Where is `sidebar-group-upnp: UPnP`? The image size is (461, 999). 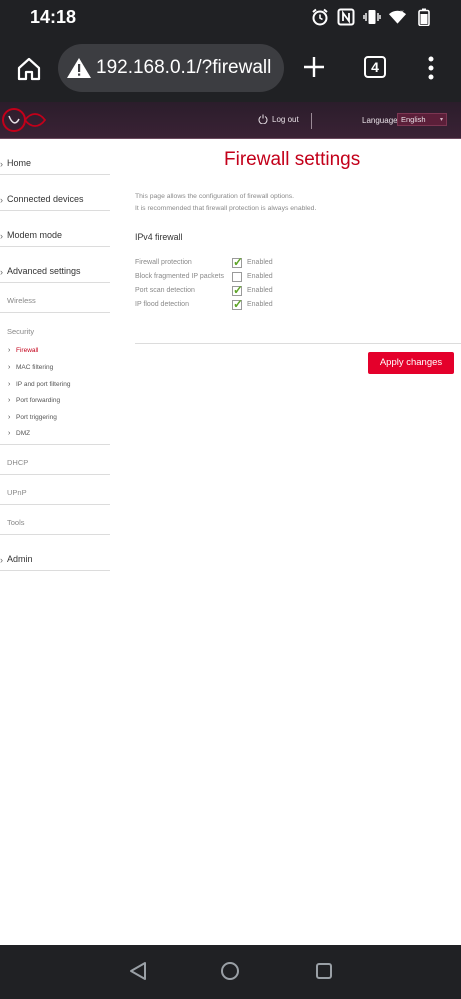 sidebar-group-upnp: UPnP is located at coordinates (55, 490).